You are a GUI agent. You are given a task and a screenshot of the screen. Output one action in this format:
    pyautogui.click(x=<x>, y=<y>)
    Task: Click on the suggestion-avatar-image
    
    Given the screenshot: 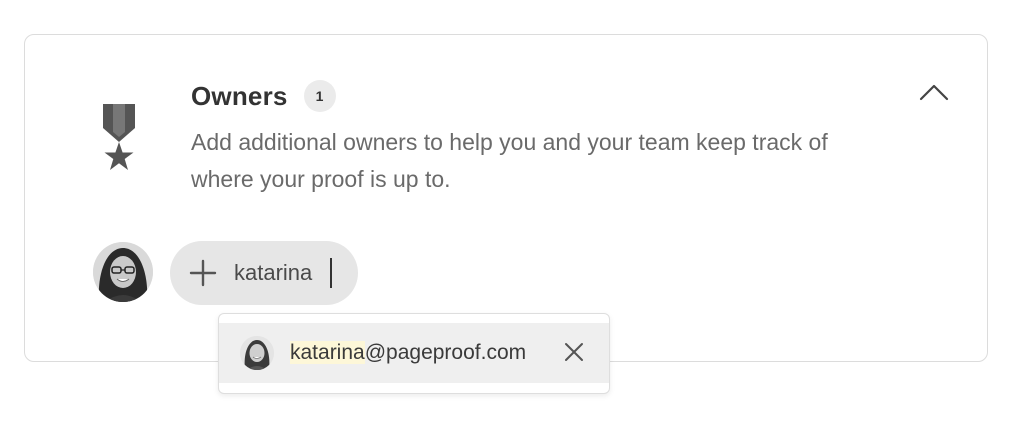 What is the action you would take?
    pyautogui.click(x=257, y=353)
    